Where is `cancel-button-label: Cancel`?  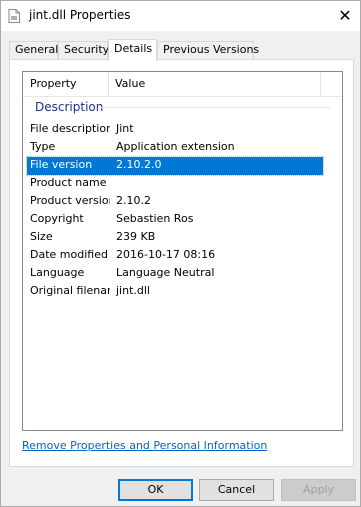
cancel-button-label: Cancel is located at coordinates (236, 489).